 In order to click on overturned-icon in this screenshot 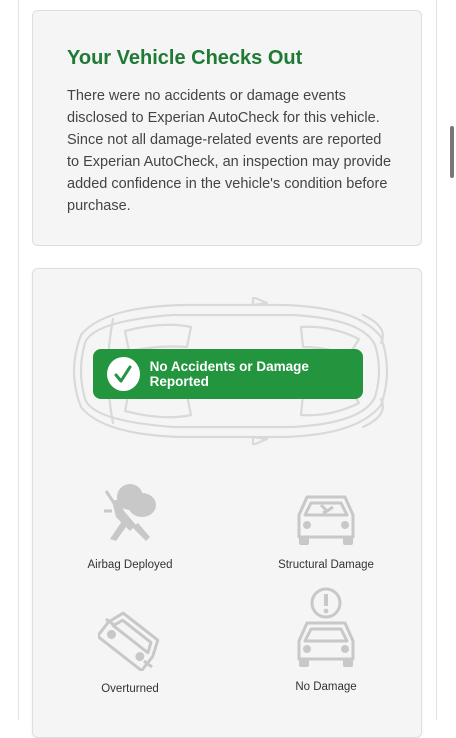, I will do `click(129, 641)`.